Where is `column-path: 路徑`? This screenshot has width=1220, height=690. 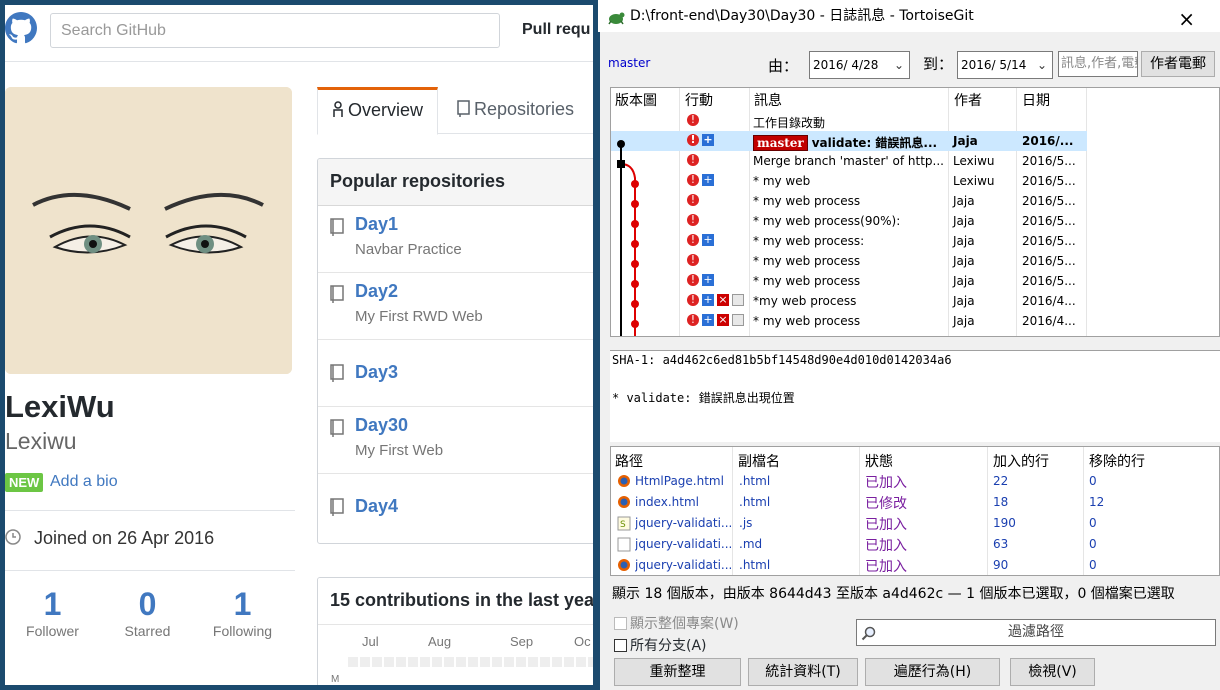
column-path: 路徑 is located at coordinates (629, 461).